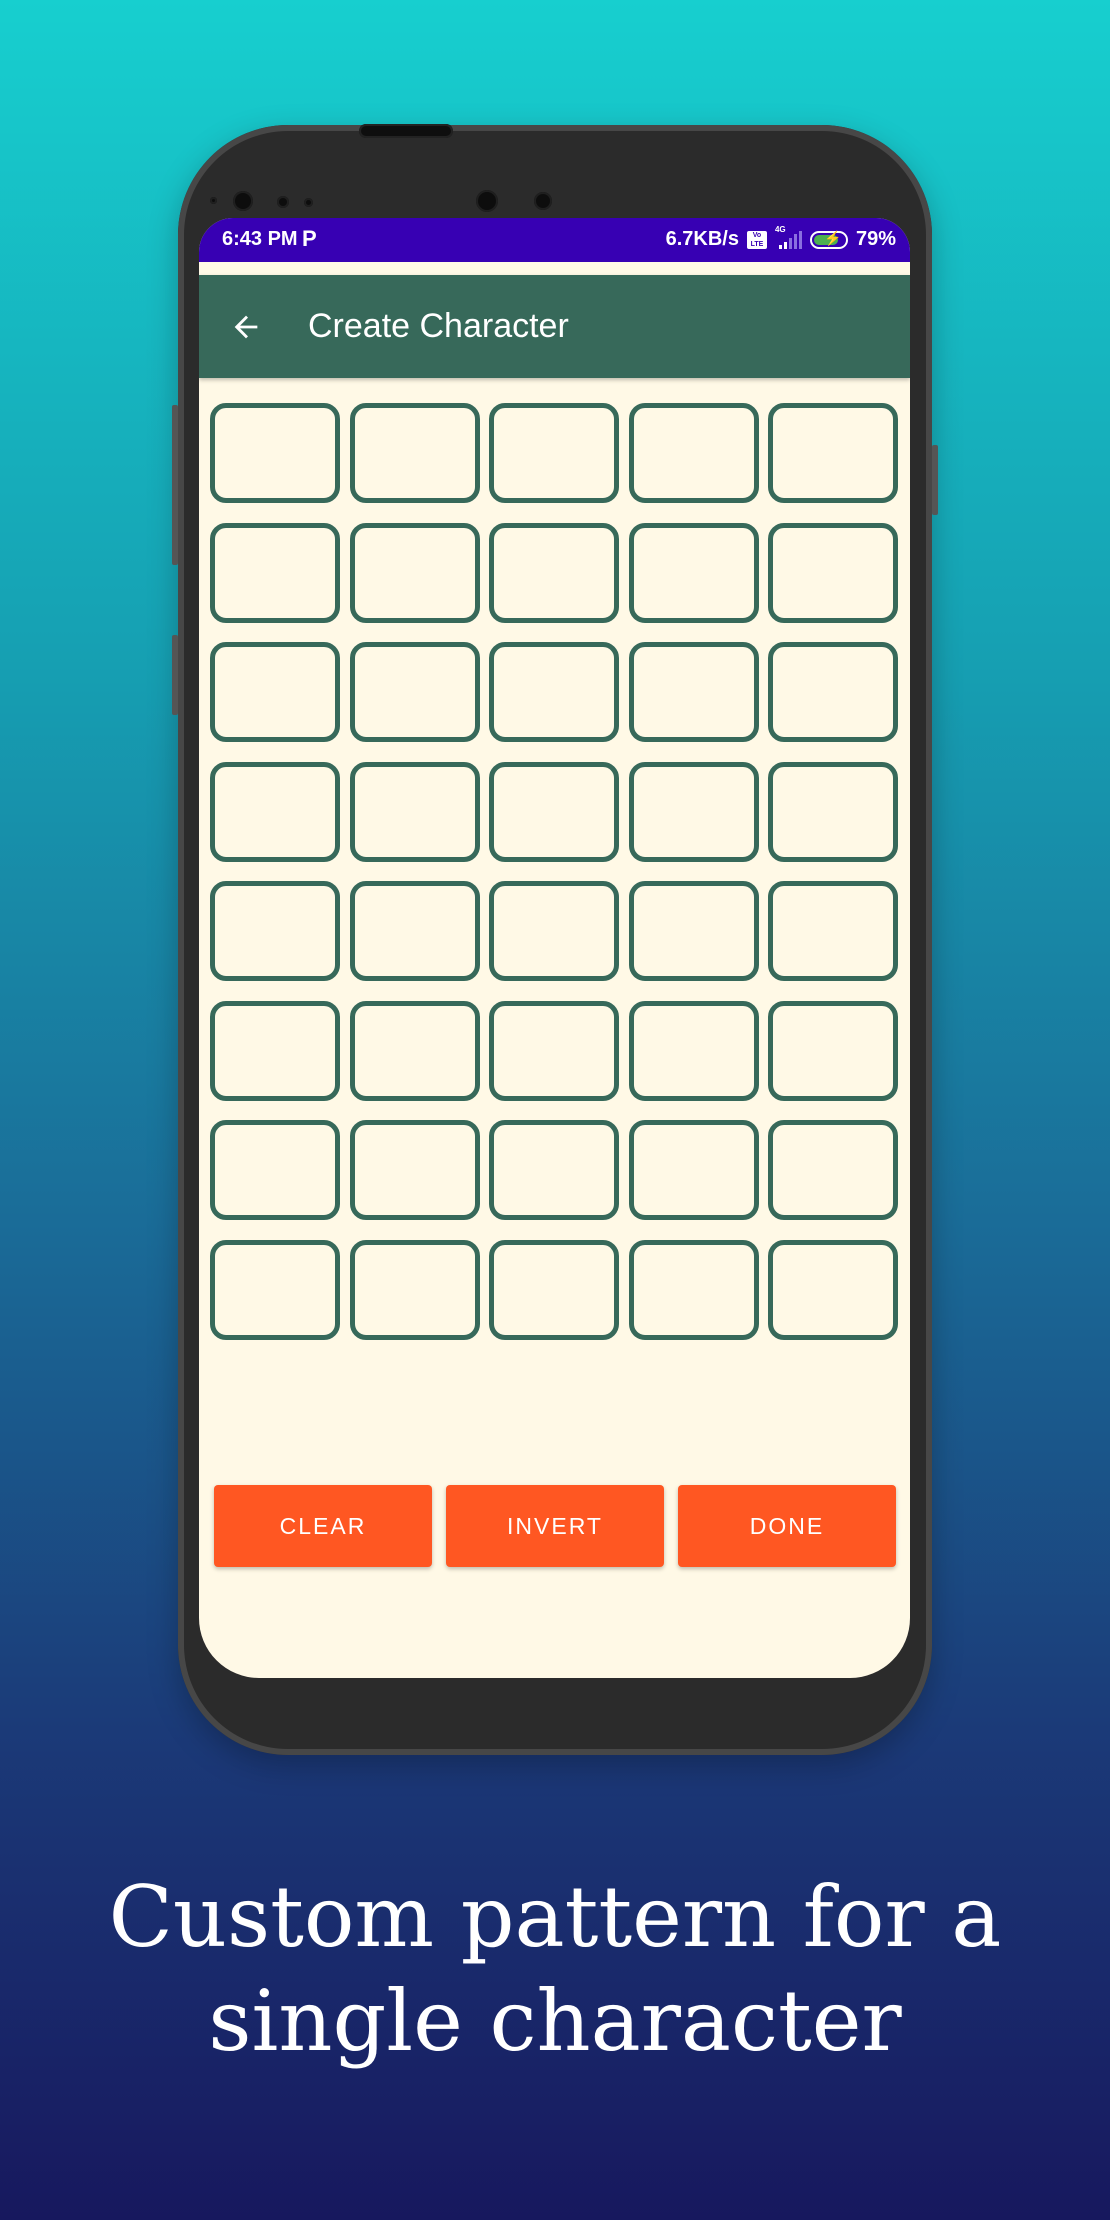 This screenshot has height=2220, width=1110. What do you see at coordinates (323, 1526) in the screenshot?
I see `clear-button: CLEAR` at bounding box center [323, 1526].